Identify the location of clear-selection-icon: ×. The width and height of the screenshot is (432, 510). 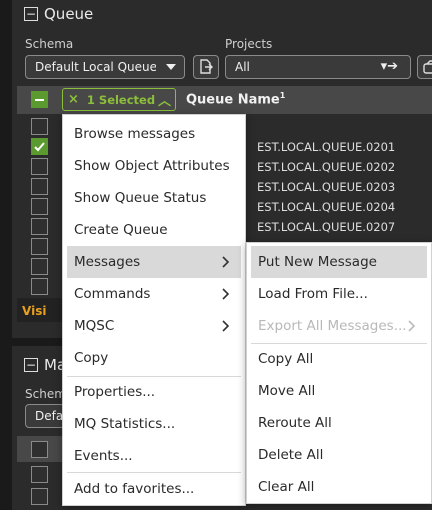
(73, 99).